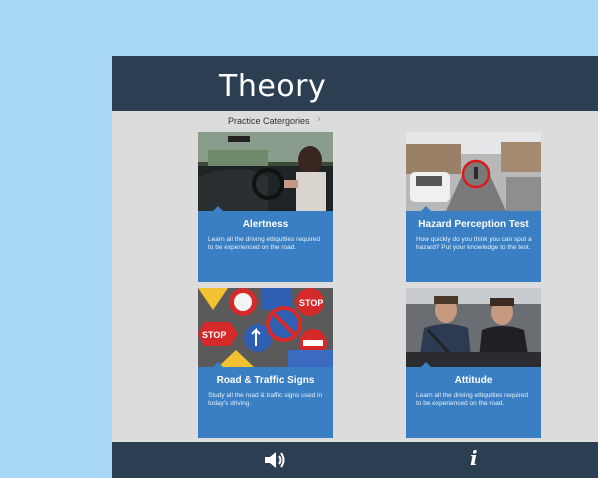  What do you see at coordinates (265, 171) in the screenshot?
I see `car-interior-photo` at bounding box center [265, 171].